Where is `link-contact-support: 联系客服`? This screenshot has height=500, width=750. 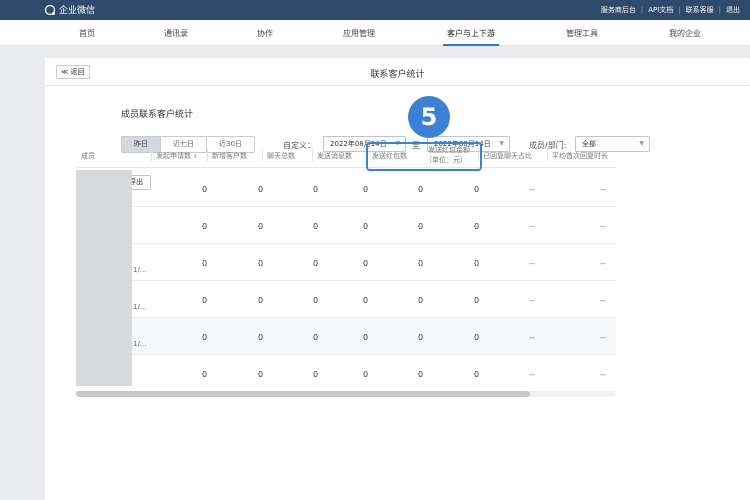 link-contact-support: 联系客服 is located at coordinates (700, 10).